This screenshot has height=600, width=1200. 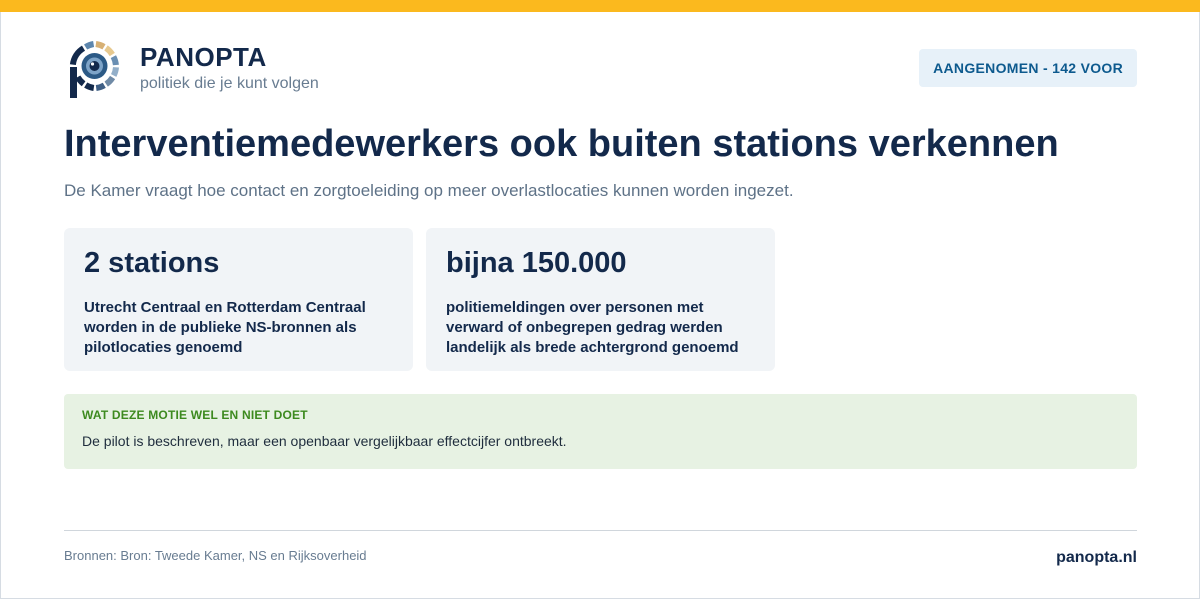 I want to click on stat-value: 2 stations, so click(x=152, y=263).